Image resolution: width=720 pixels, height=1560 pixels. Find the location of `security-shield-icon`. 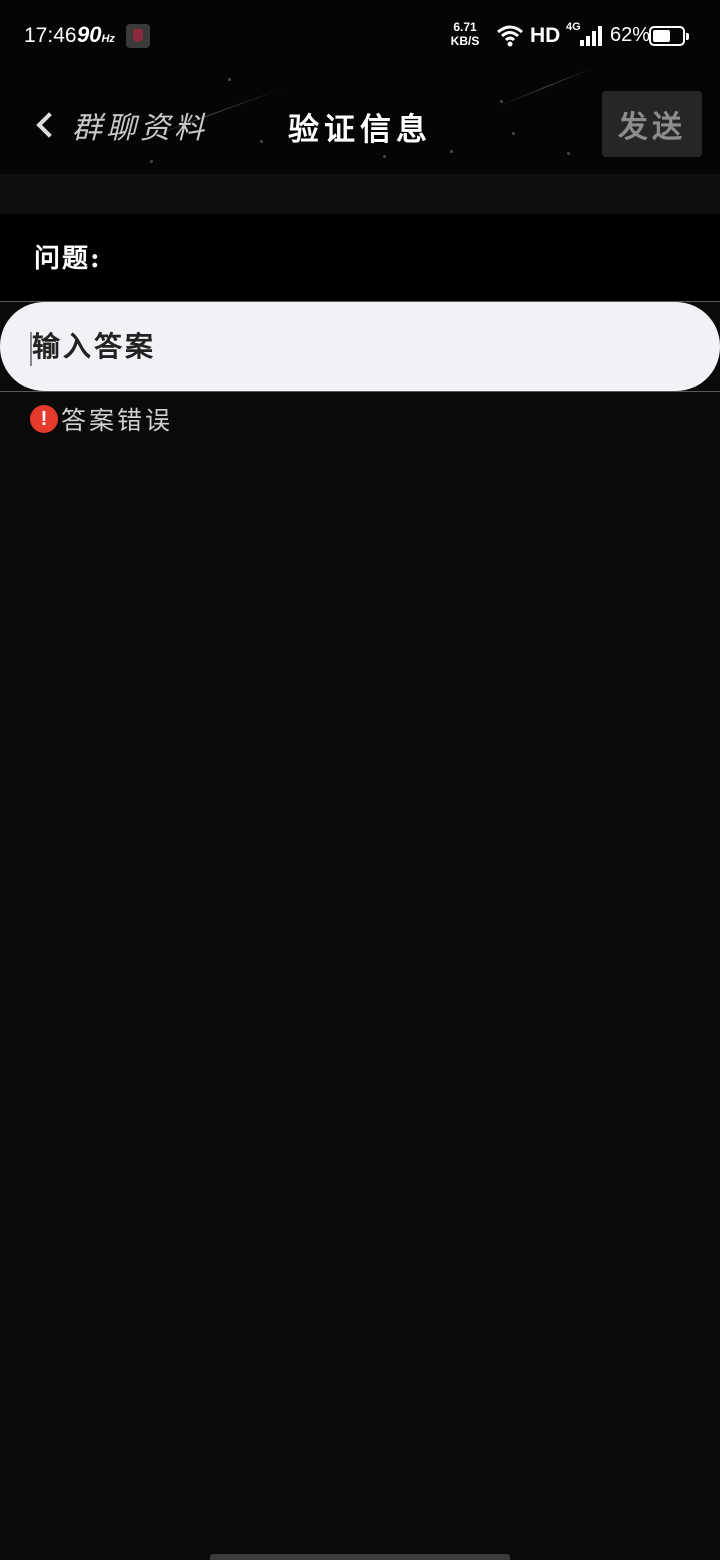

security-shield-icon is located at coordinates (138, 36).